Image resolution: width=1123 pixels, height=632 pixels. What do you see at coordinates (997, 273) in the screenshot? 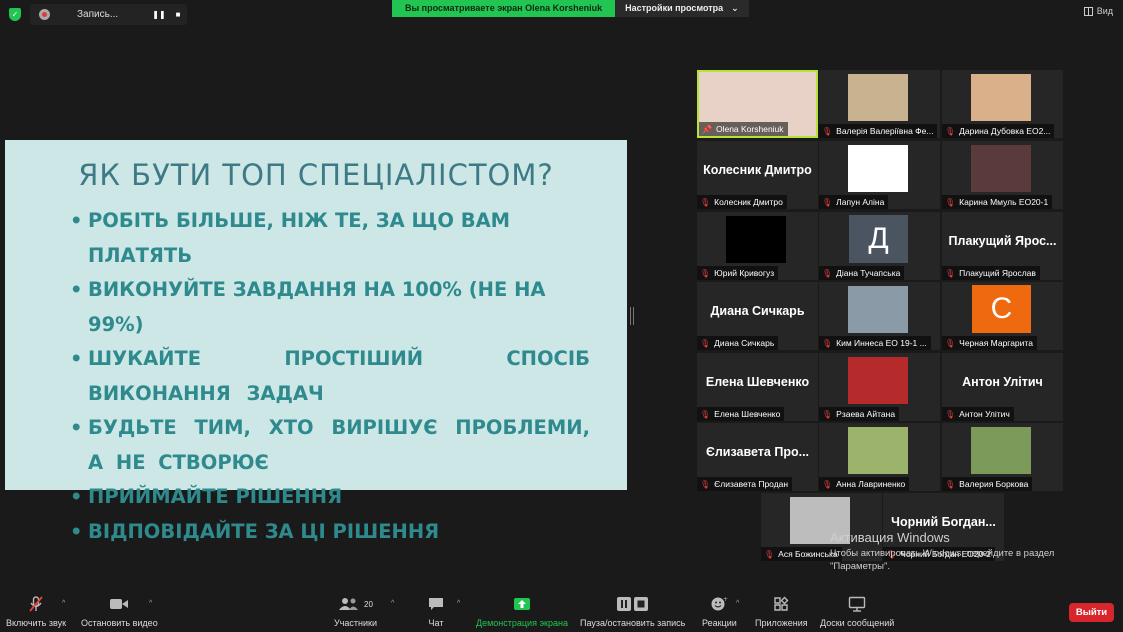
I see `participant-name: Плакущий Ярослав` at bounding box center [997, 273].